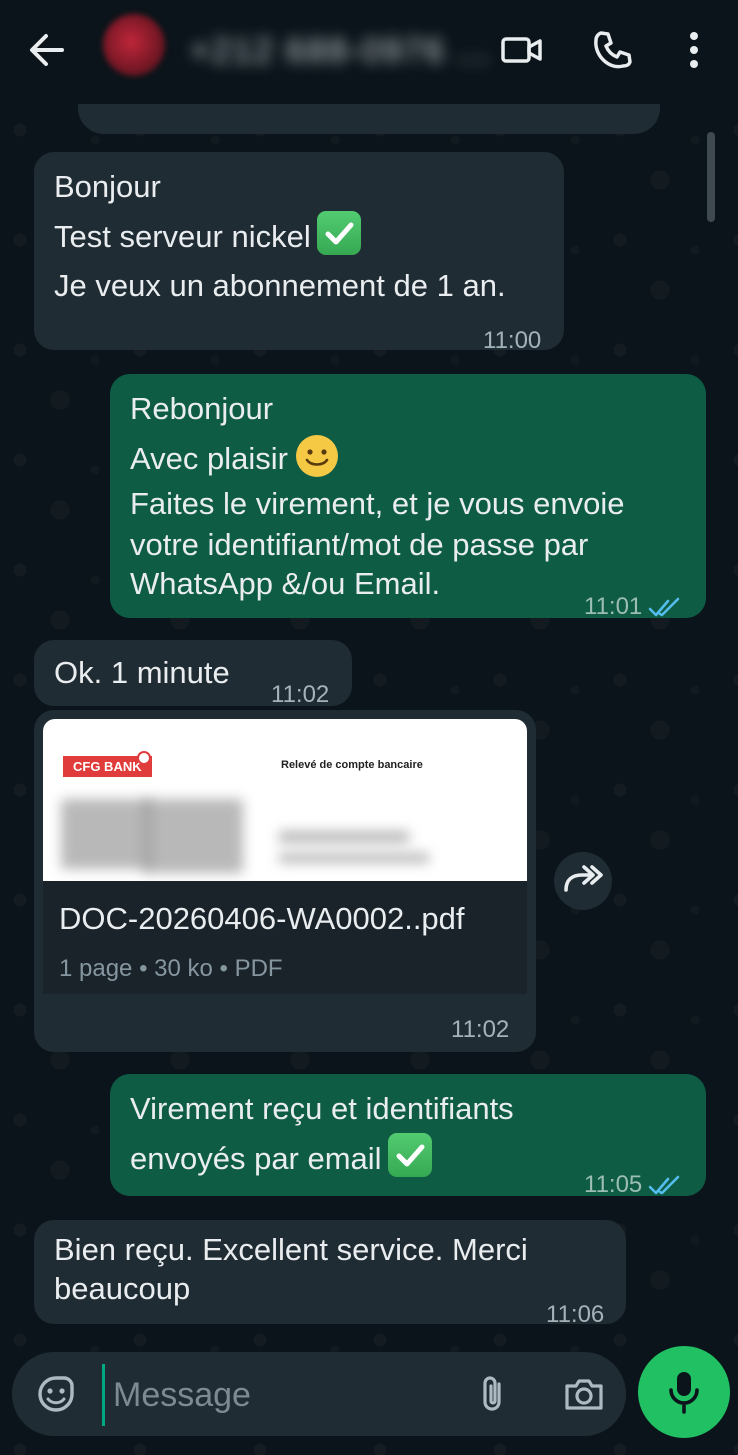 The width and height of the screenshot is (738, 1455). Describe the element at coordinates (56, 1394) in the screenshot. I see `sticker-icon` at that location.